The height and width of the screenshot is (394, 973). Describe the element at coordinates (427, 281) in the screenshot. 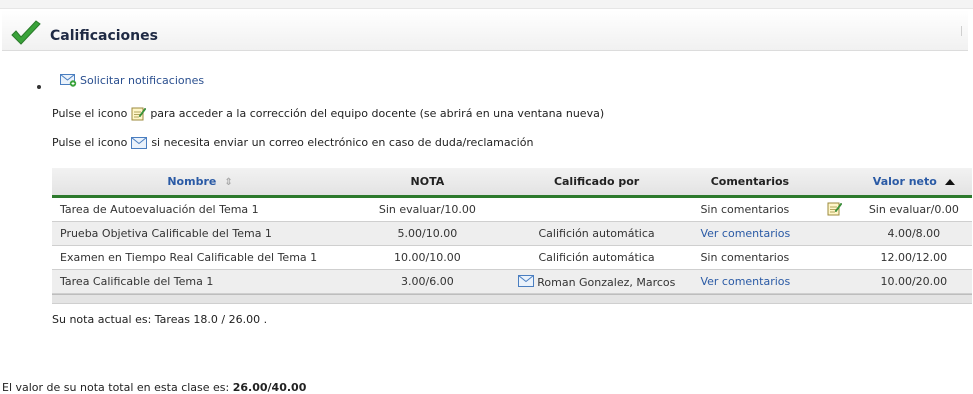

I see `cell-nota: 3.00/6.00` at that location.